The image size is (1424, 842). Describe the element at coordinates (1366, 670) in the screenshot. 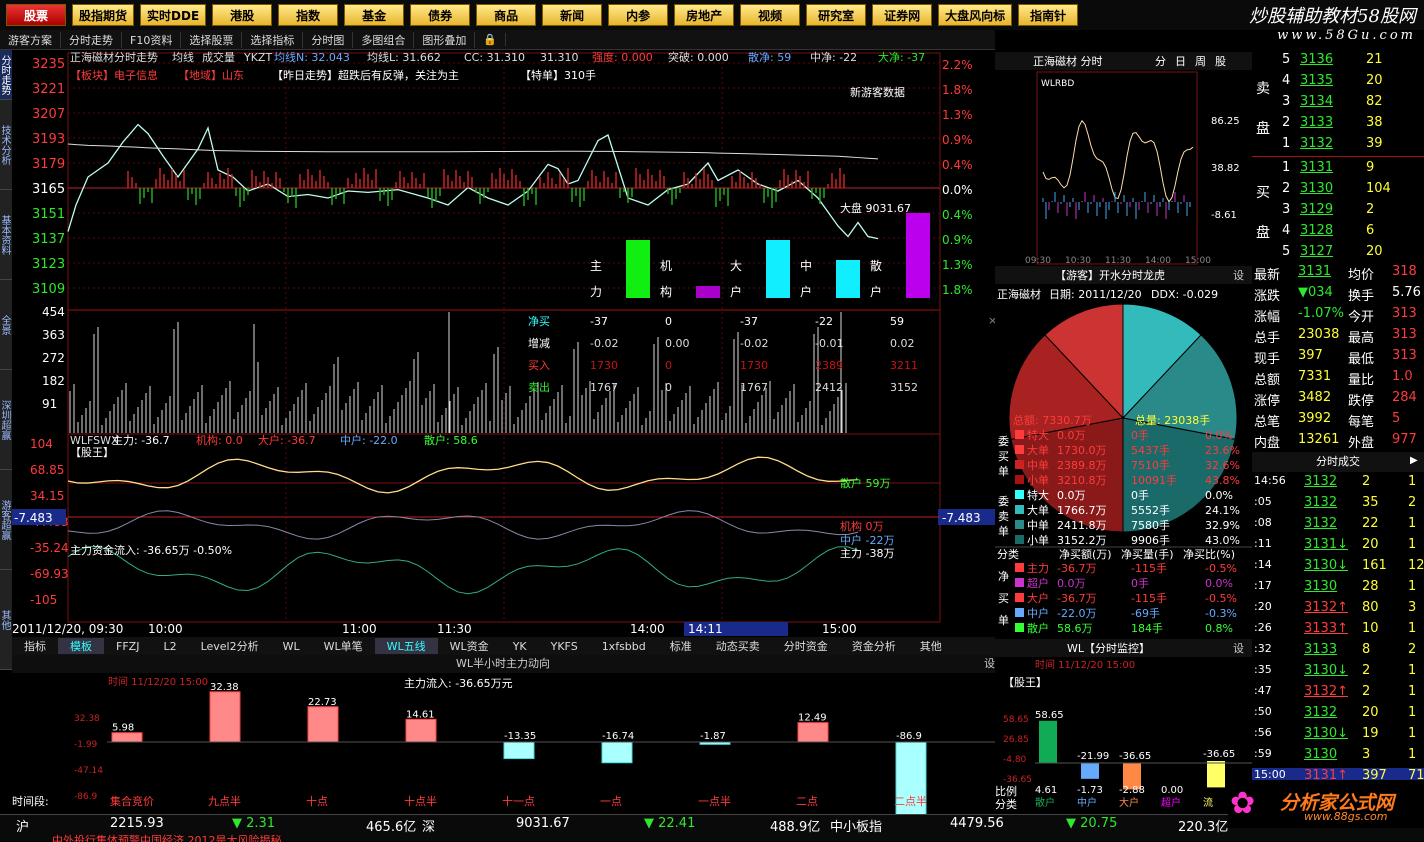

I see `tick-row-9-c2: 2` at that location.